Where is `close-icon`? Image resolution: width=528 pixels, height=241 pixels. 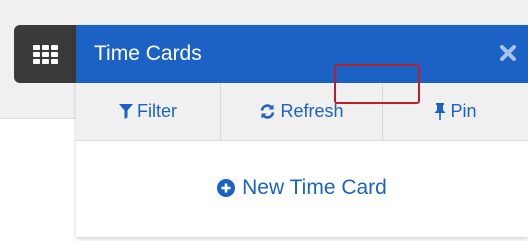
close-icon is located at coordinates (508, 53).